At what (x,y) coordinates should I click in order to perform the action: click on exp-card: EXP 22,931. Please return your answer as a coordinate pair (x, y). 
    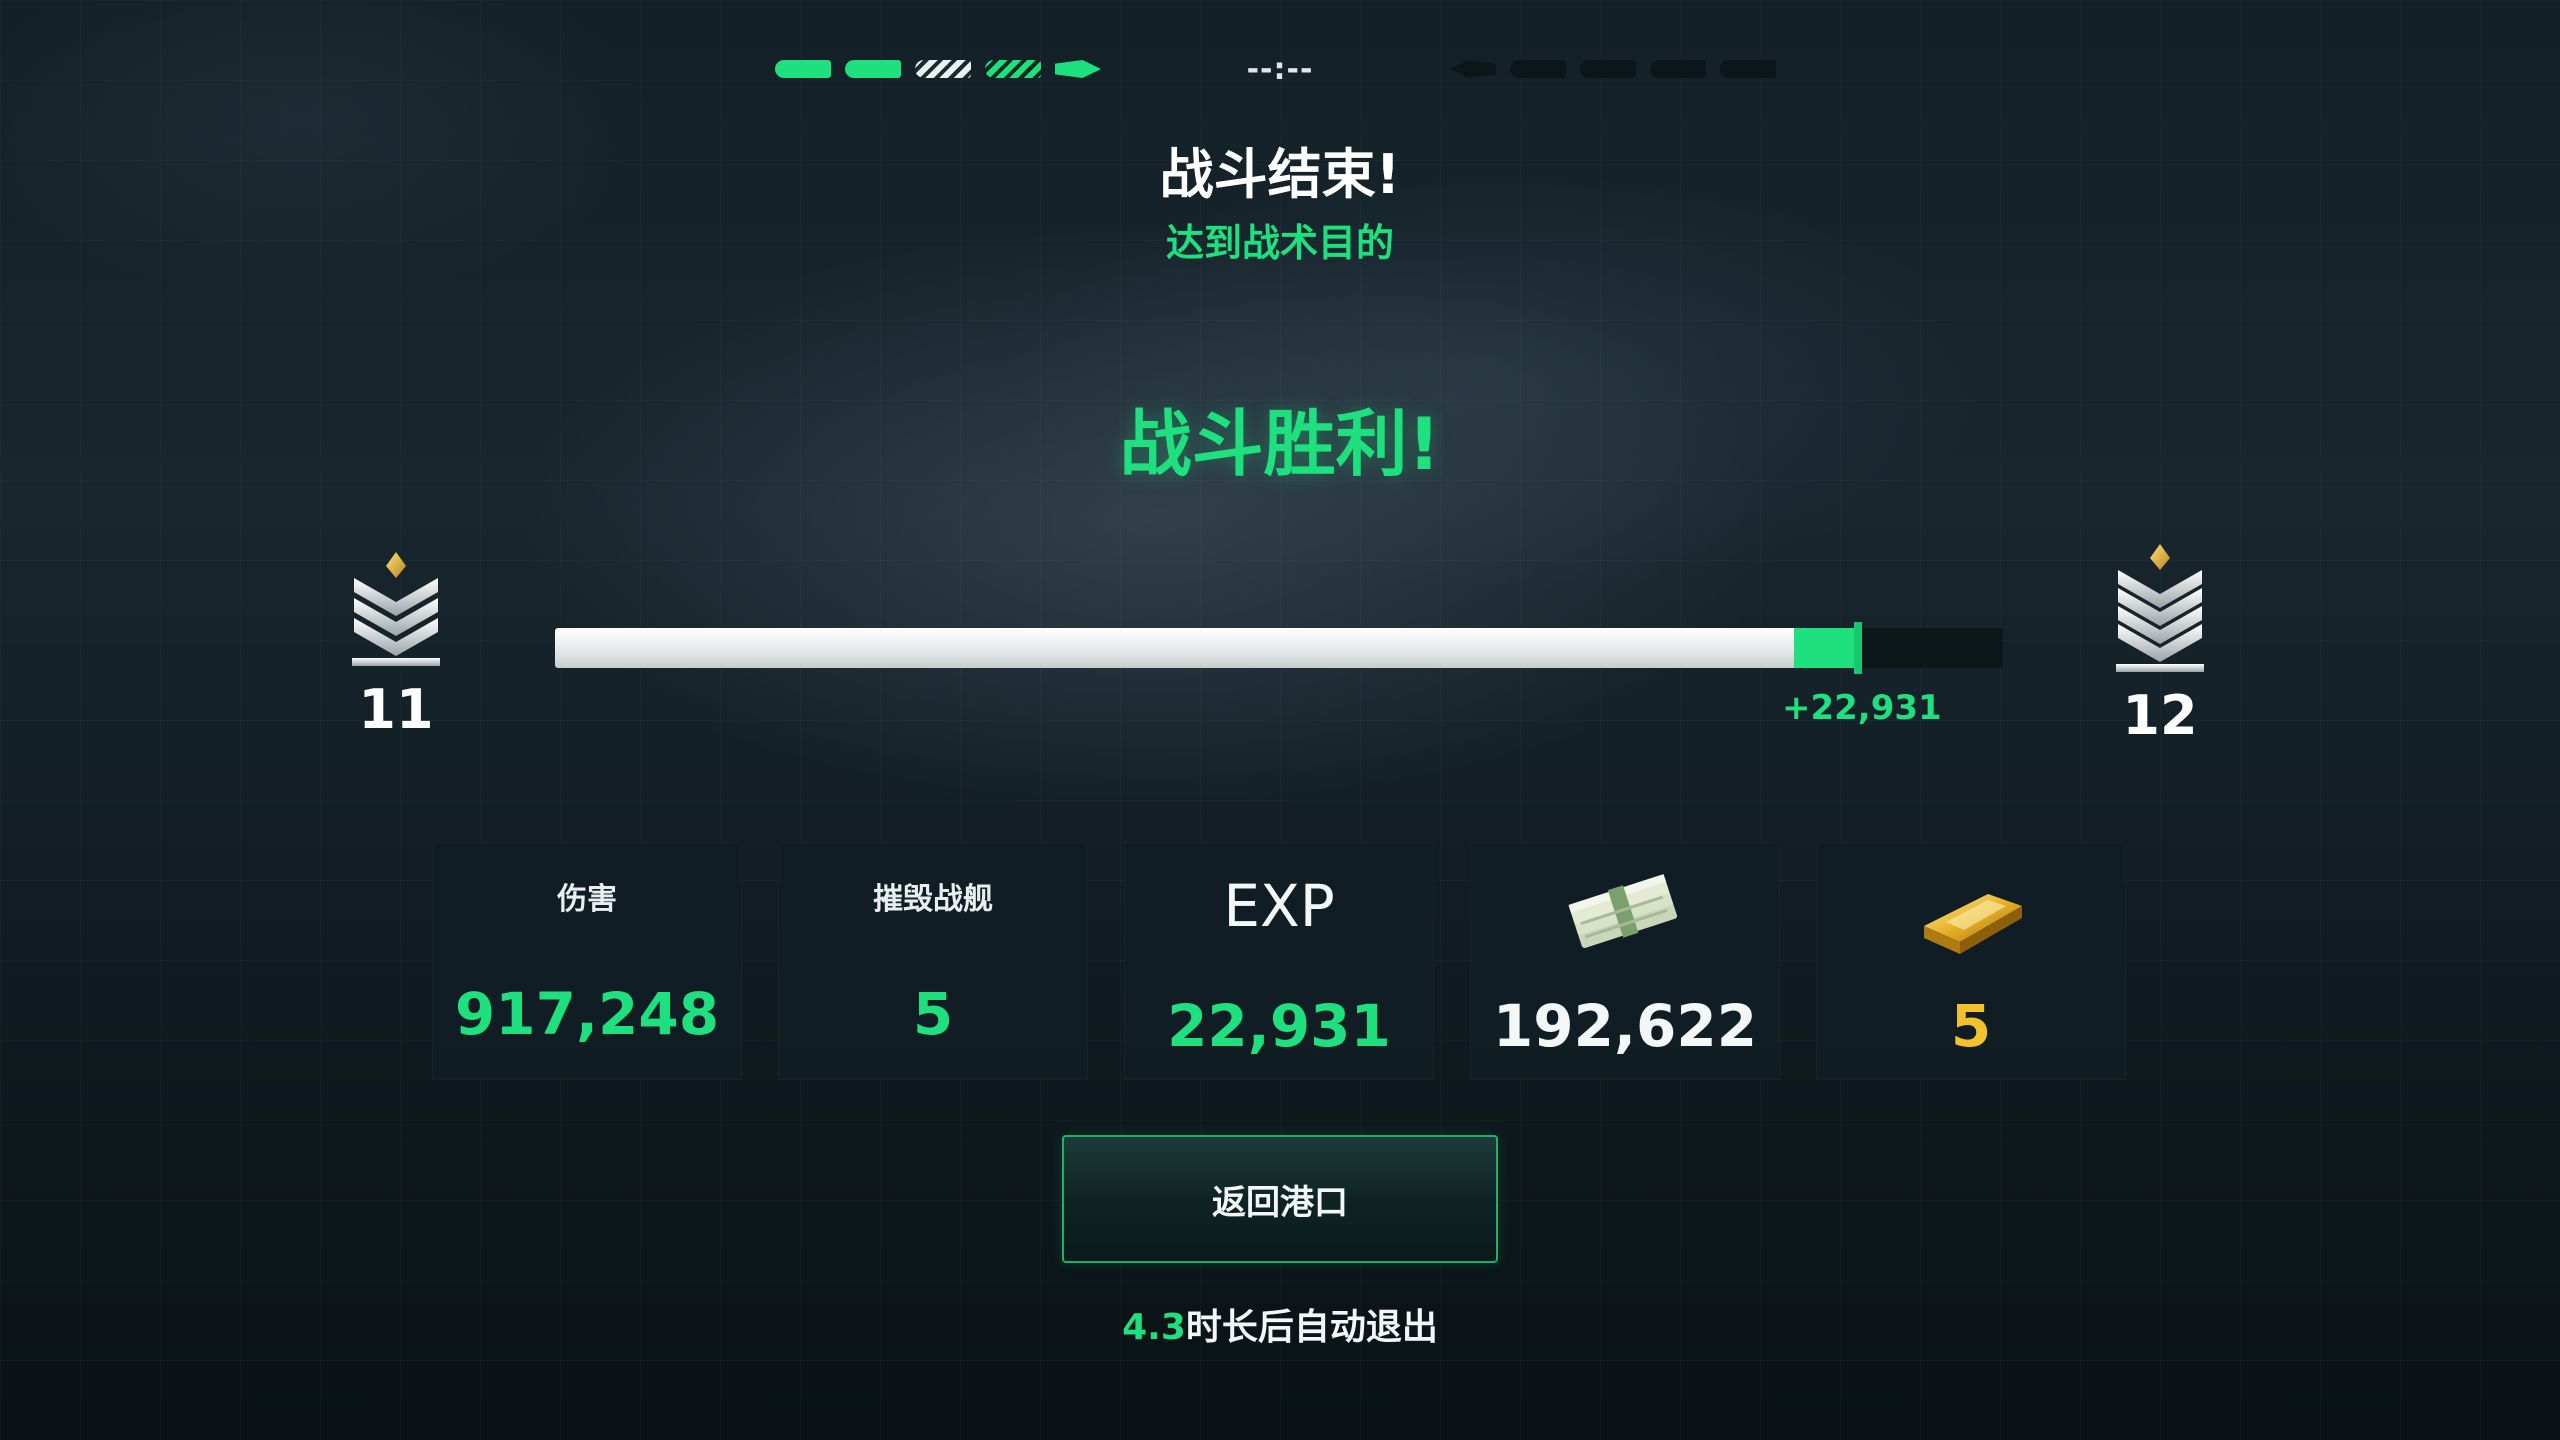
    Looking at the image, I should click on (1279, 961).